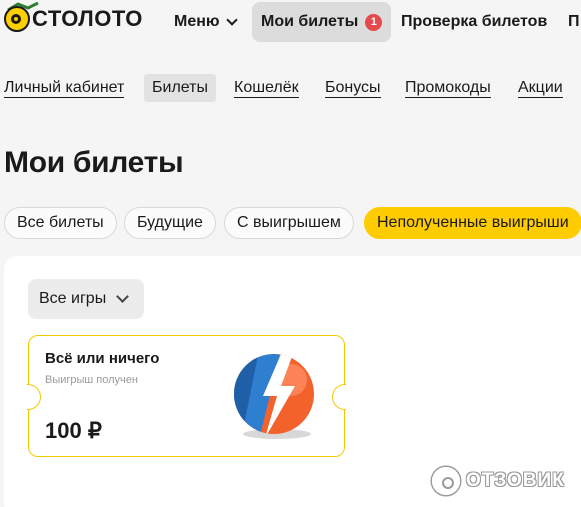 The width and height of the screenshot is (581, 507). I want to click on ticket-amount: 100 ₽, so click(73, 430).